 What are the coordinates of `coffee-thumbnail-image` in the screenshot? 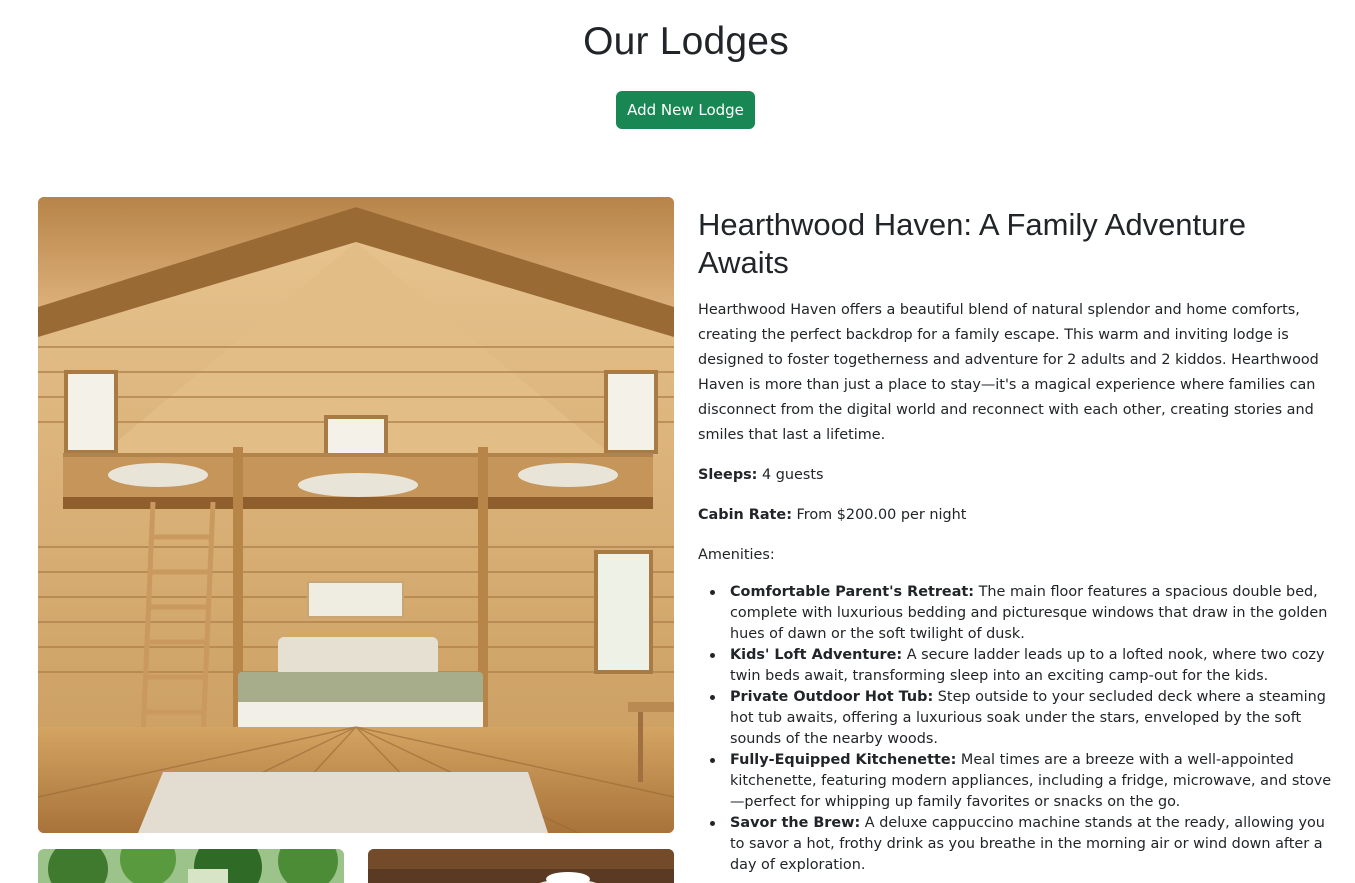 It's located at (521, 866).